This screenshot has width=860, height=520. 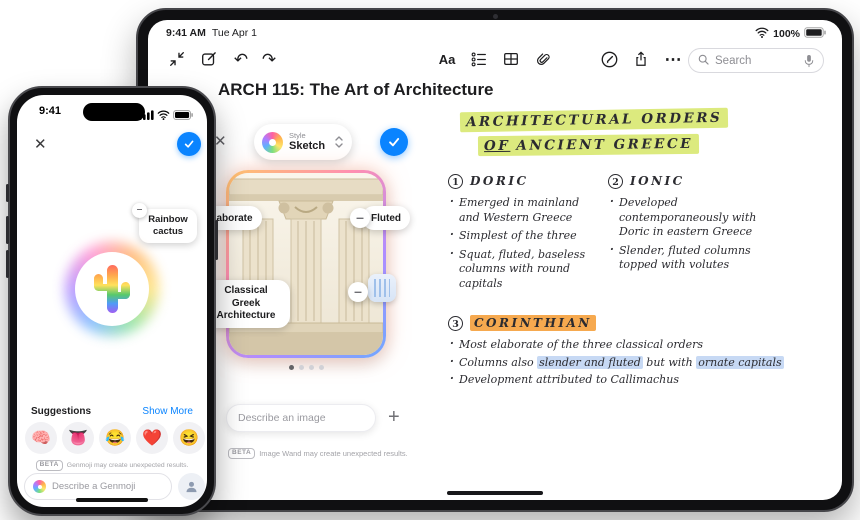 What do you see at coordinates (786, 34) in the screenshot?
I see `battery-percent: 100%` at bounding box center [786, 34].